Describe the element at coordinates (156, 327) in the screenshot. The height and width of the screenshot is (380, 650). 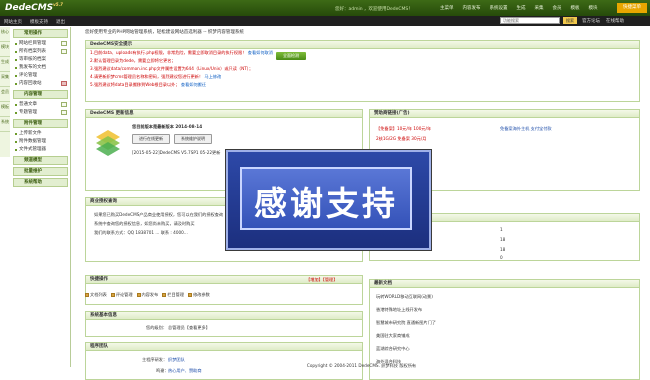
I see `level-label: 您的级别：` at that location.